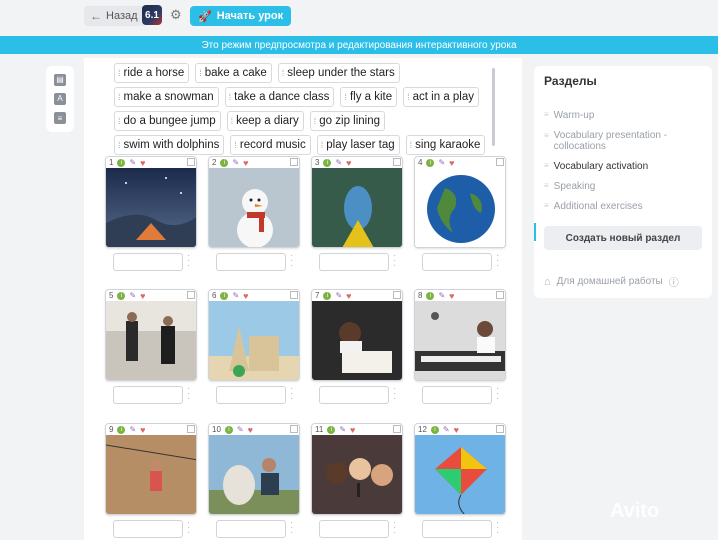  What do you see at coordinates (347, 121) in the screenshot?
I see `word-chip: ⁞ go zip lining` at bounding box center [347, 121].